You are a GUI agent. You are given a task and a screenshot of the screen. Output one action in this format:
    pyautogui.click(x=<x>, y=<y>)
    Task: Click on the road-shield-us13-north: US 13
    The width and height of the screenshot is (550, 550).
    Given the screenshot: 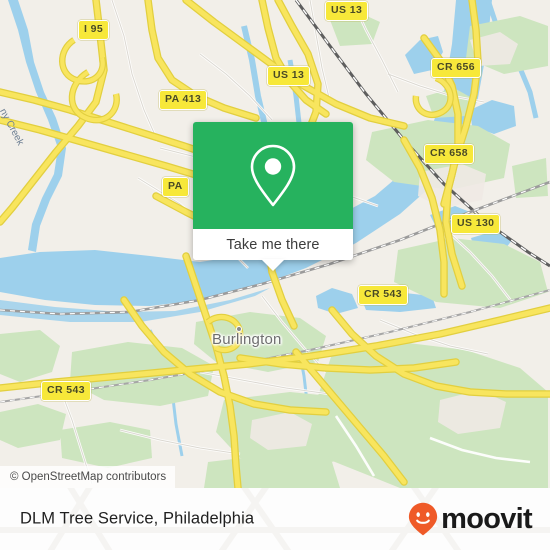 What is the action you would take?
    pyautogui.click(x=347, y=11)
    